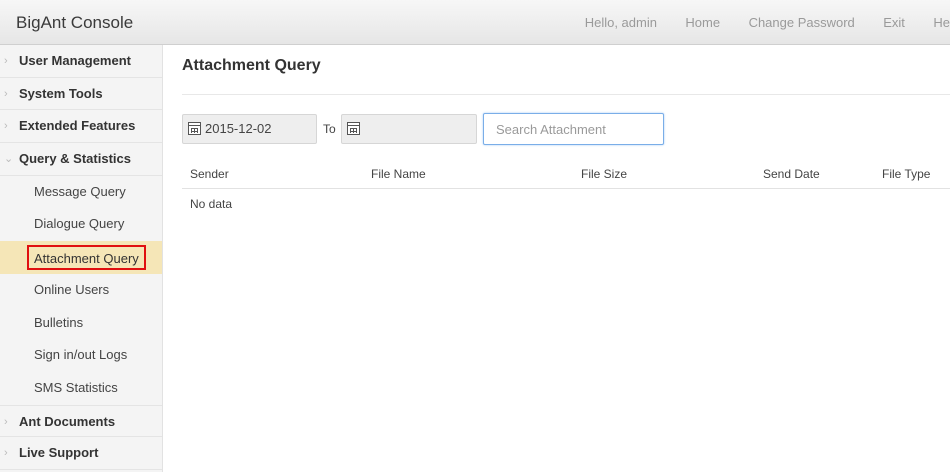  I want to click on sidebar-item-user-management: › User Management, so click(81, 61).